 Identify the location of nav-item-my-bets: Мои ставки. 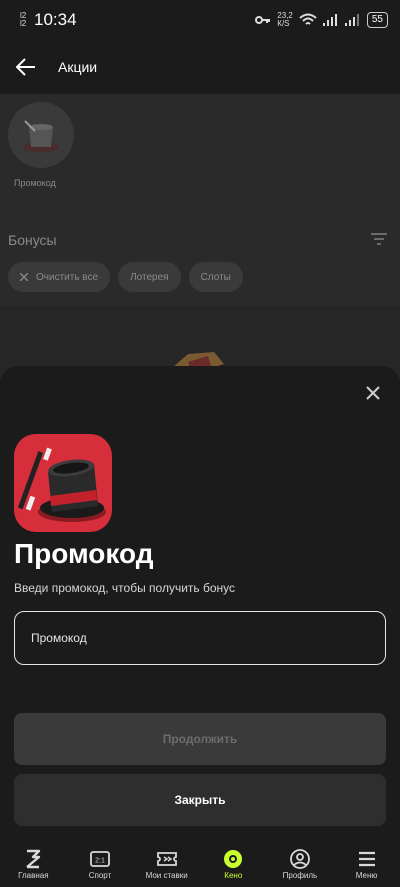
(167, 862).